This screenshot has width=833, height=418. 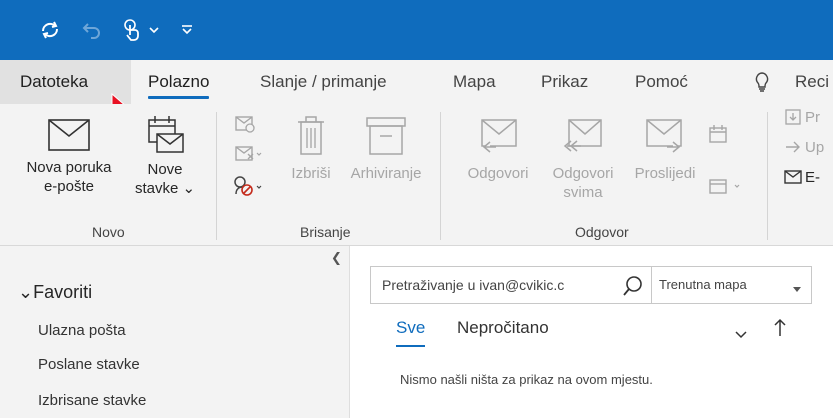 What do you see at coordinates (583, 159) in the screenshot?
I see `reply-all-button: Odgovori svima` at bounding box center [583, 159].